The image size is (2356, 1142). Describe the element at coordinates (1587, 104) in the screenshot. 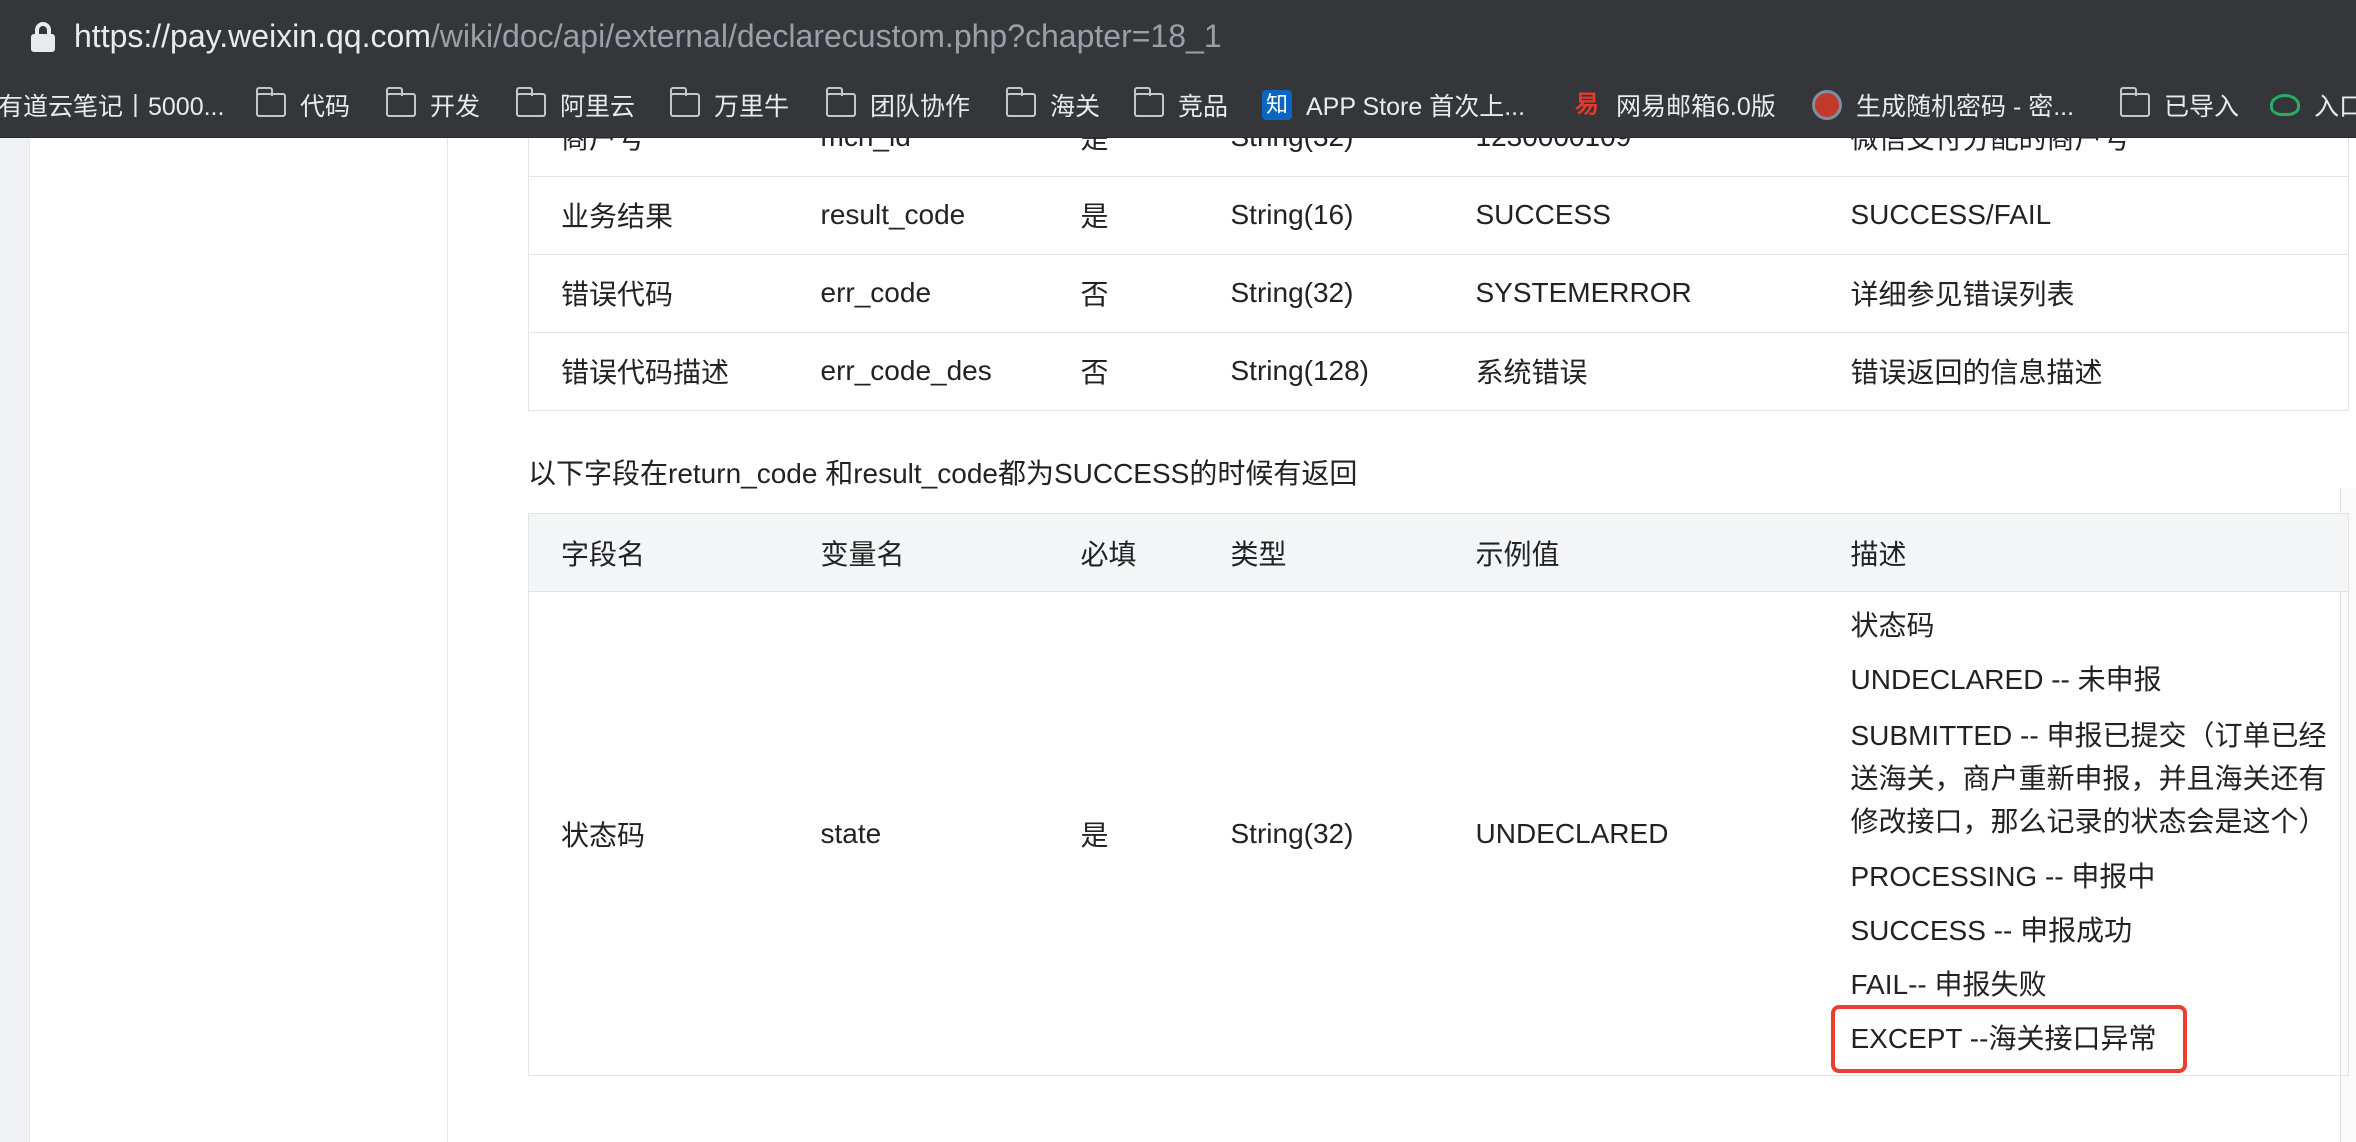

I see `netease-icon: 易` at that location.